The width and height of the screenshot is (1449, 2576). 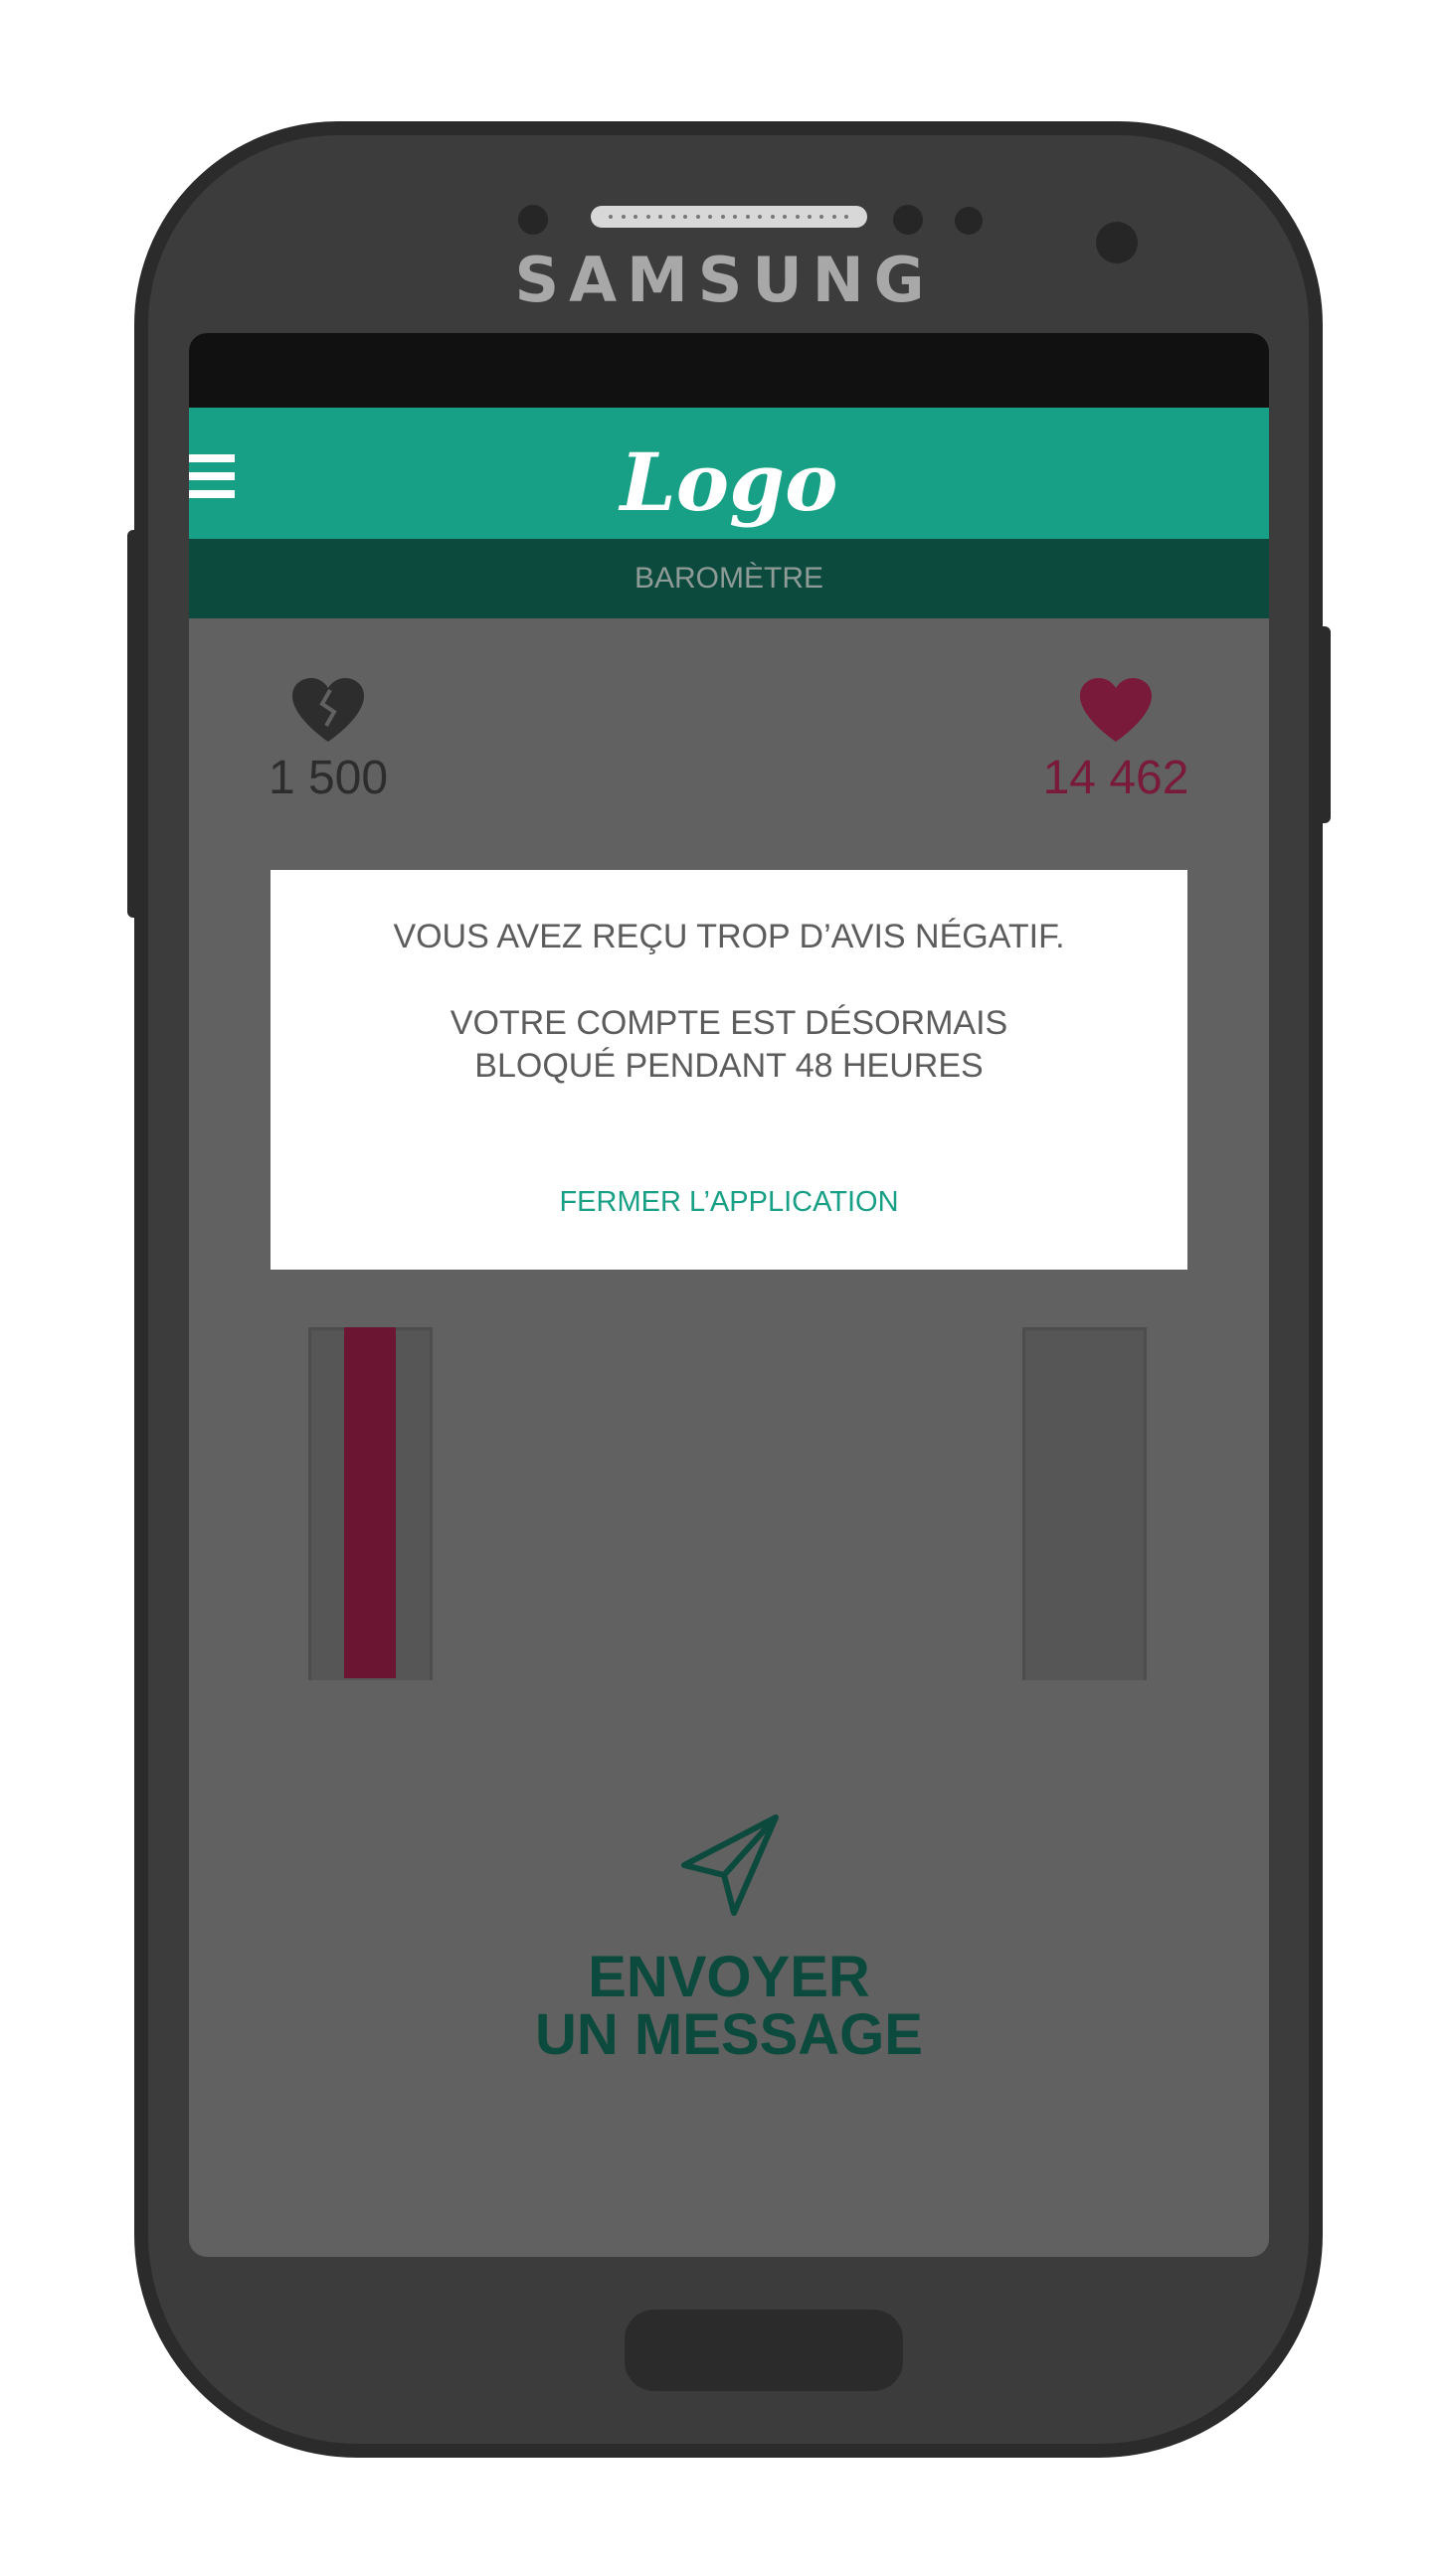 What do you see at coordinates (731, 1864) in the screenshot?
I see `paper-plane-icon` at bounding box center [731, 1864].